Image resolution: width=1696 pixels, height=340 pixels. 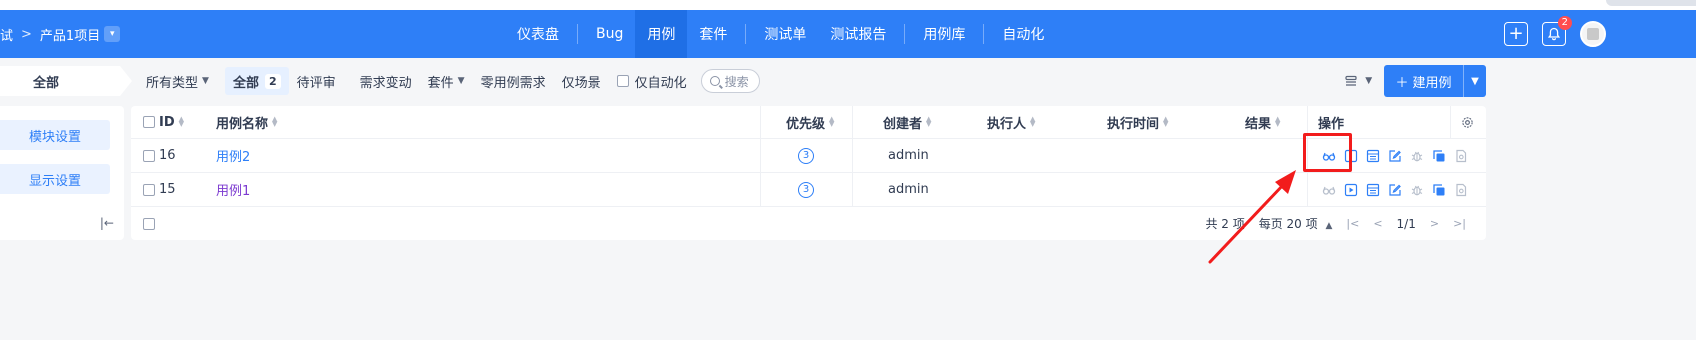 I want to click on row-id: 15, so click(x=167, y=189).